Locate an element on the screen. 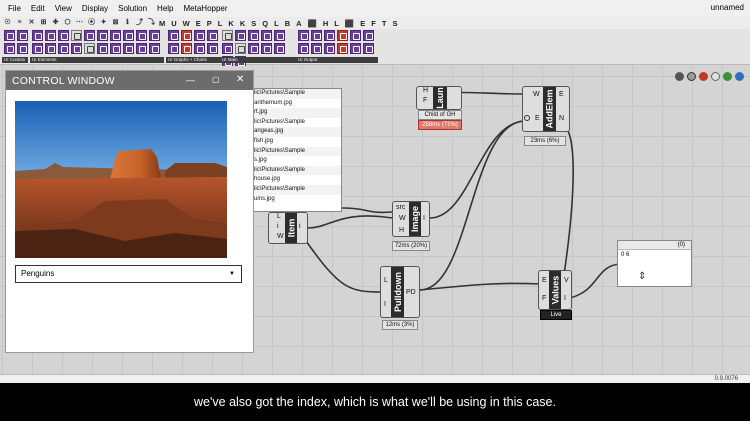  port-i-out: I is located at coordinates (424, 218).